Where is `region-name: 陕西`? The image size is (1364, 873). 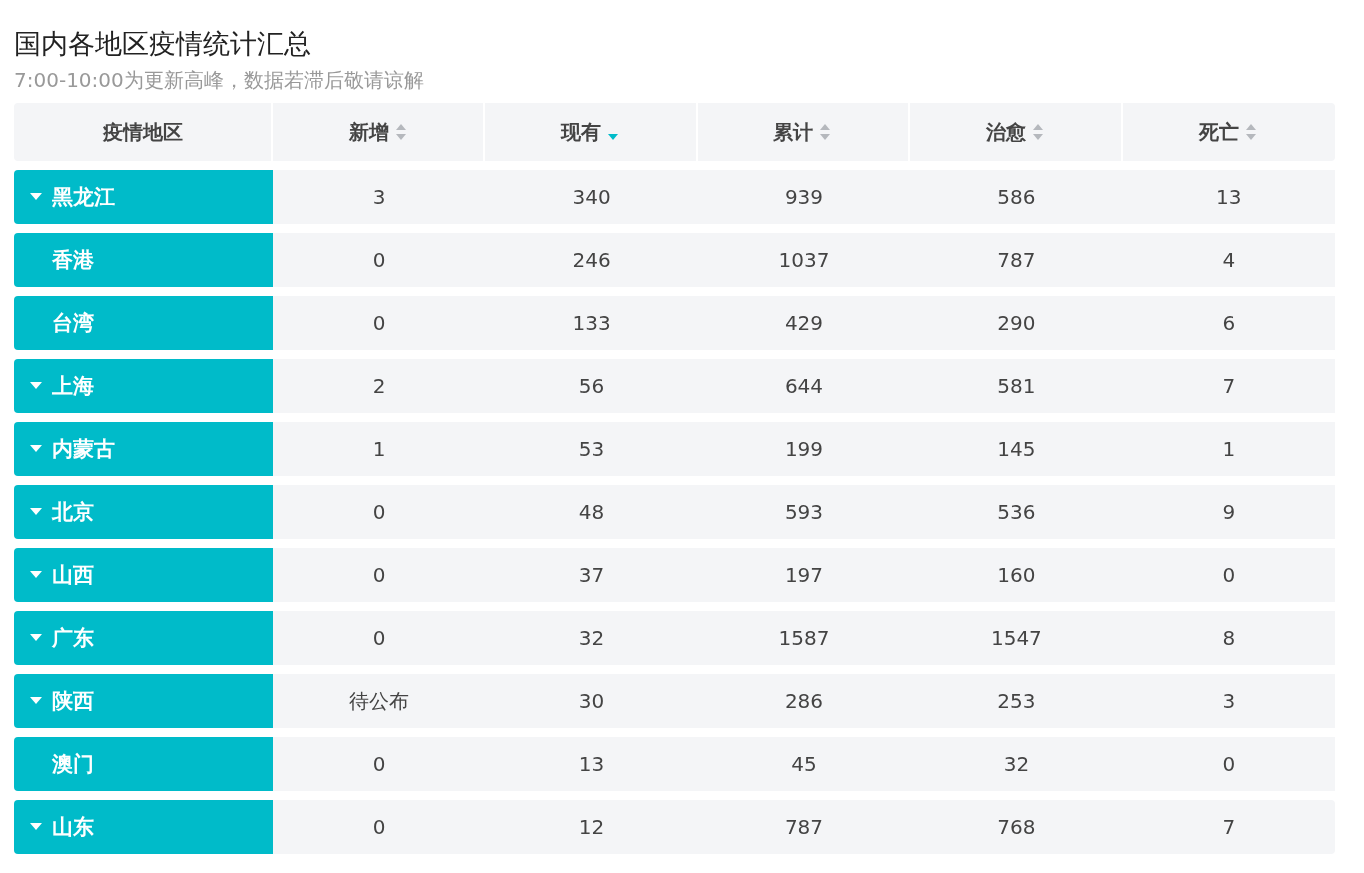
region-name: 陕西 is located at coordinates (73, 701).